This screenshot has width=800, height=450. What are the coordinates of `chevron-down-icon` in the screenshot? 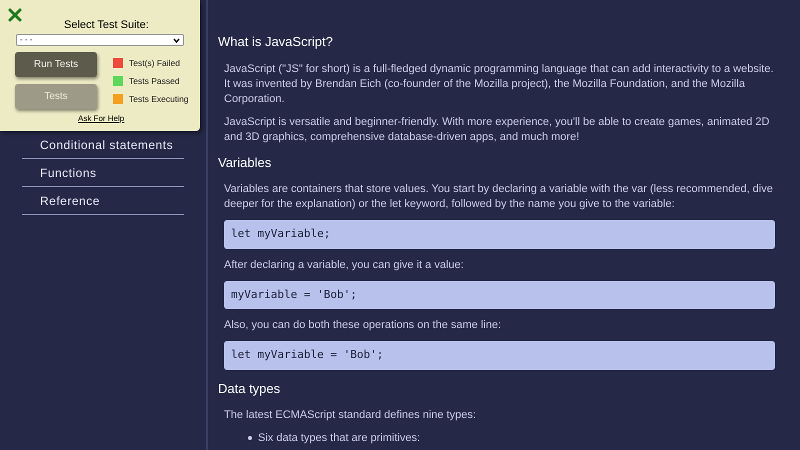 It's located at (176, 40).